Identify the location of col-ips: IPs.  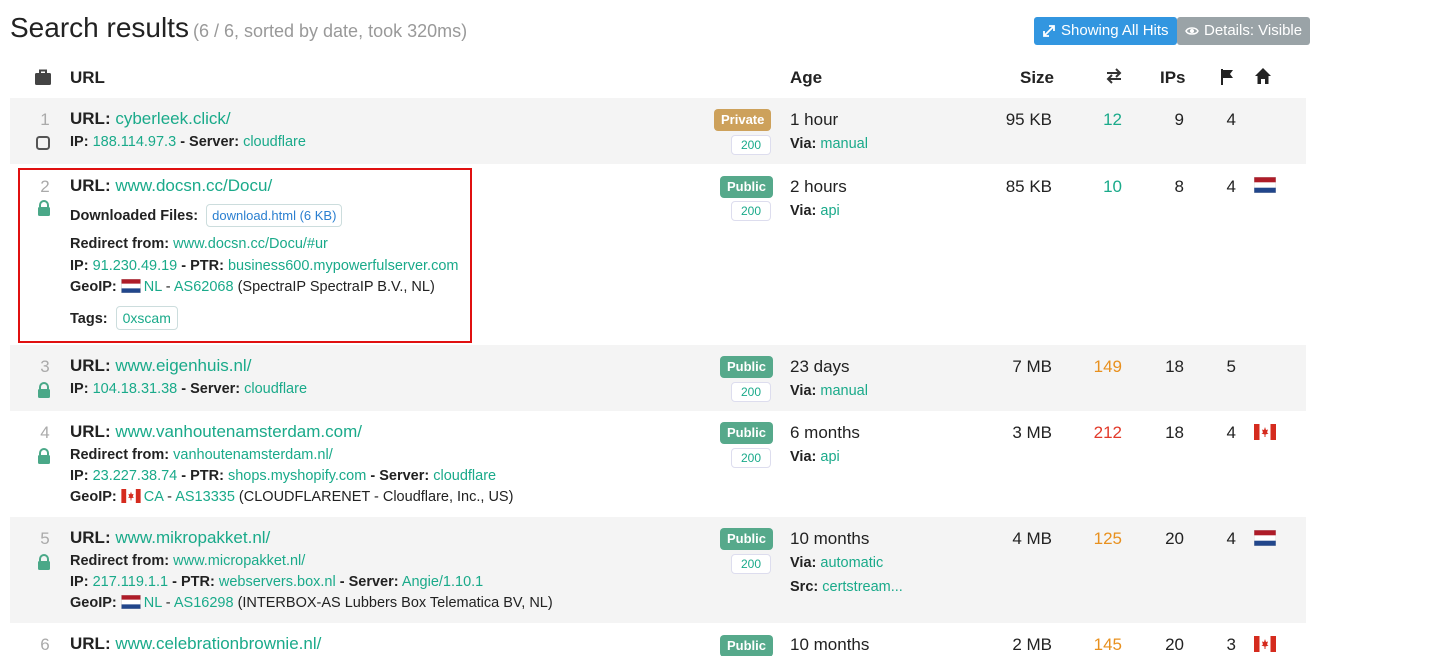
(1173, 78).